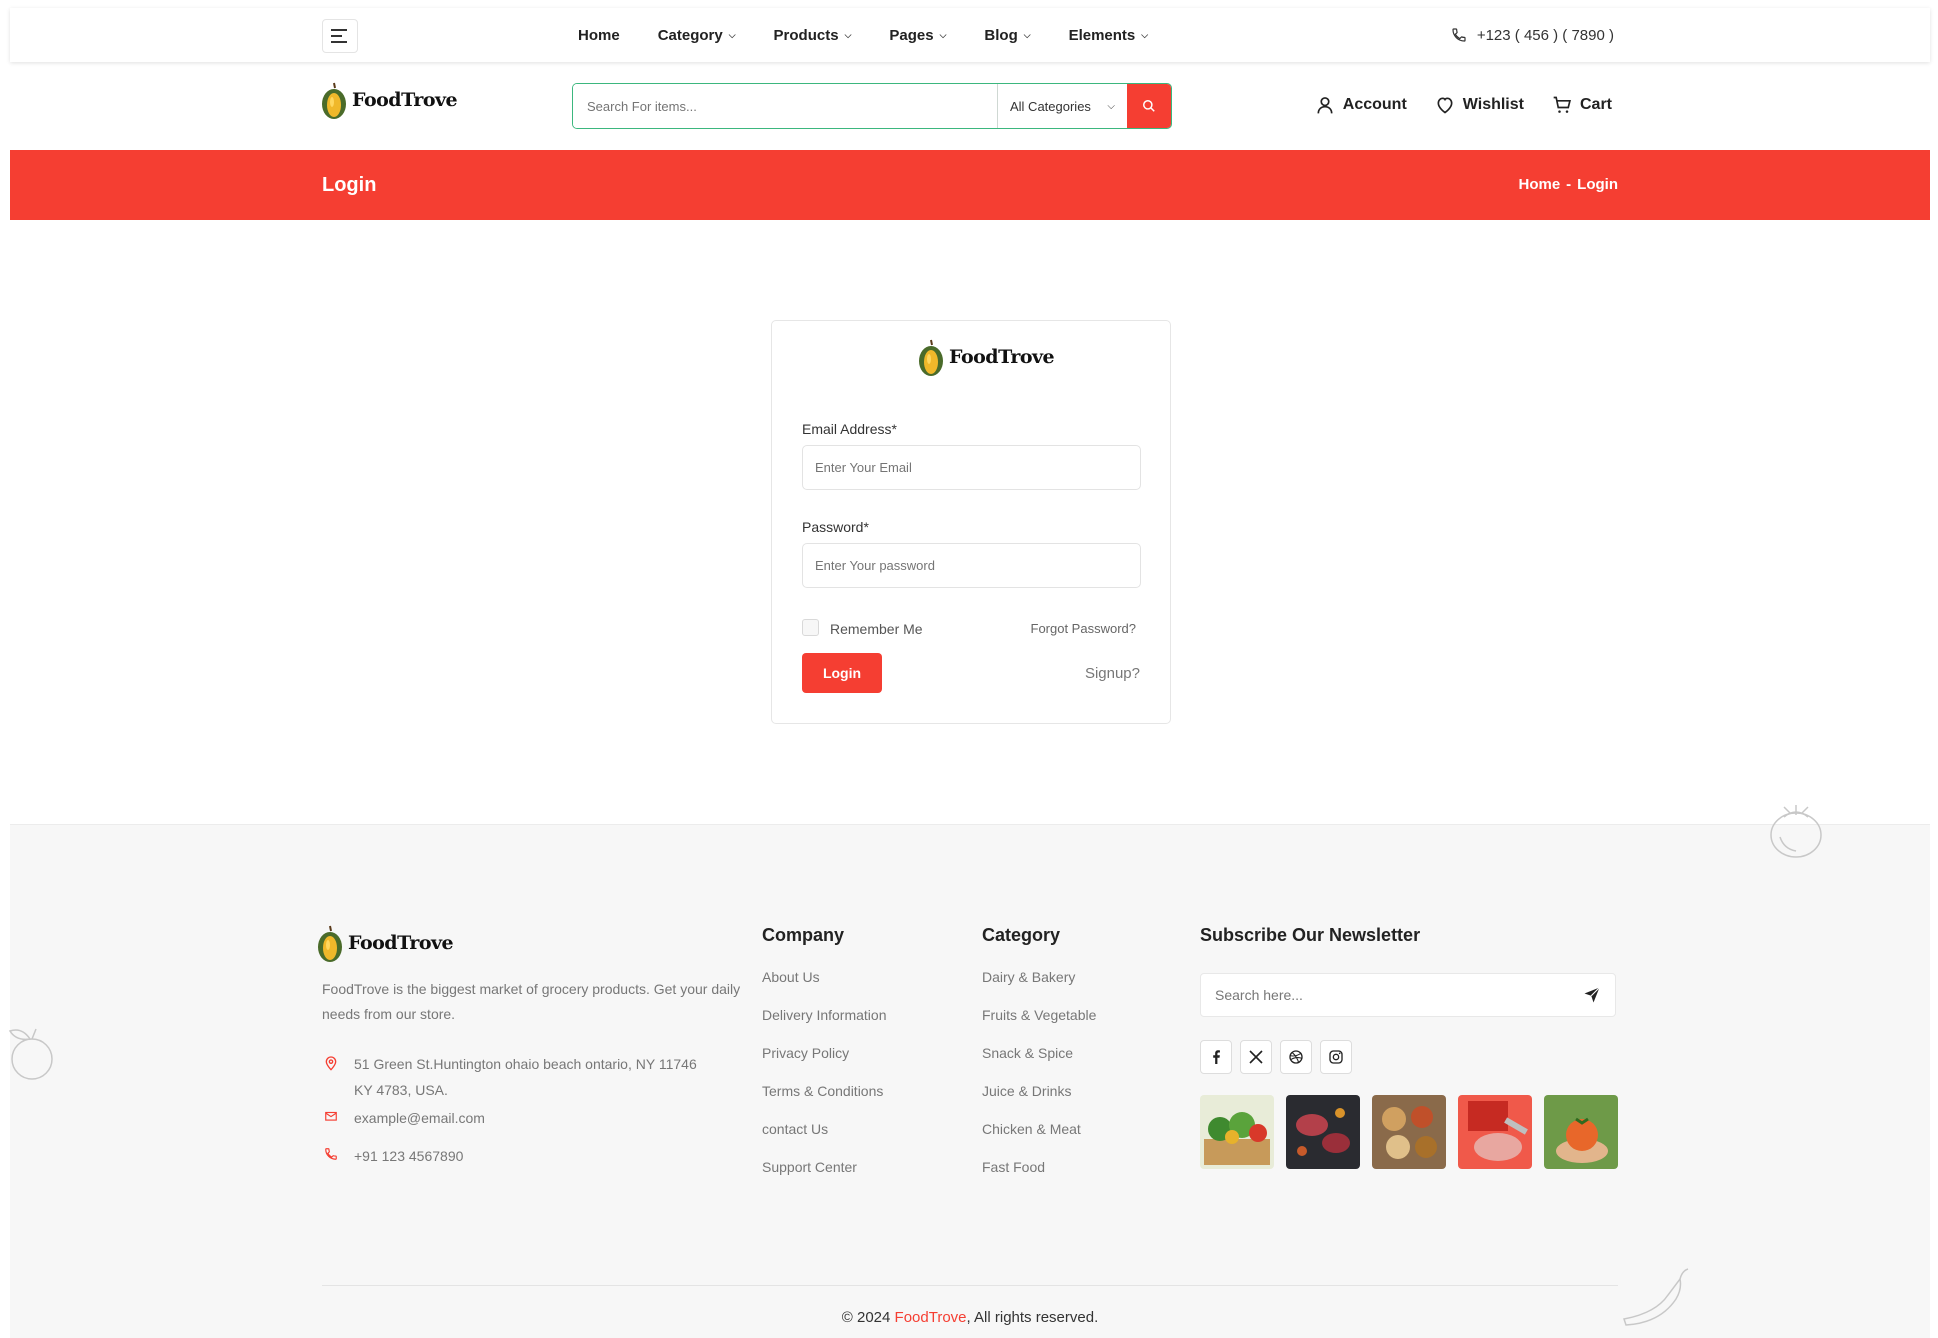  What do you see at coordinates (1007, 35) in the screenshot?
I see `nav-blog: Blog ⌵` at bounding box center [1007, 35].